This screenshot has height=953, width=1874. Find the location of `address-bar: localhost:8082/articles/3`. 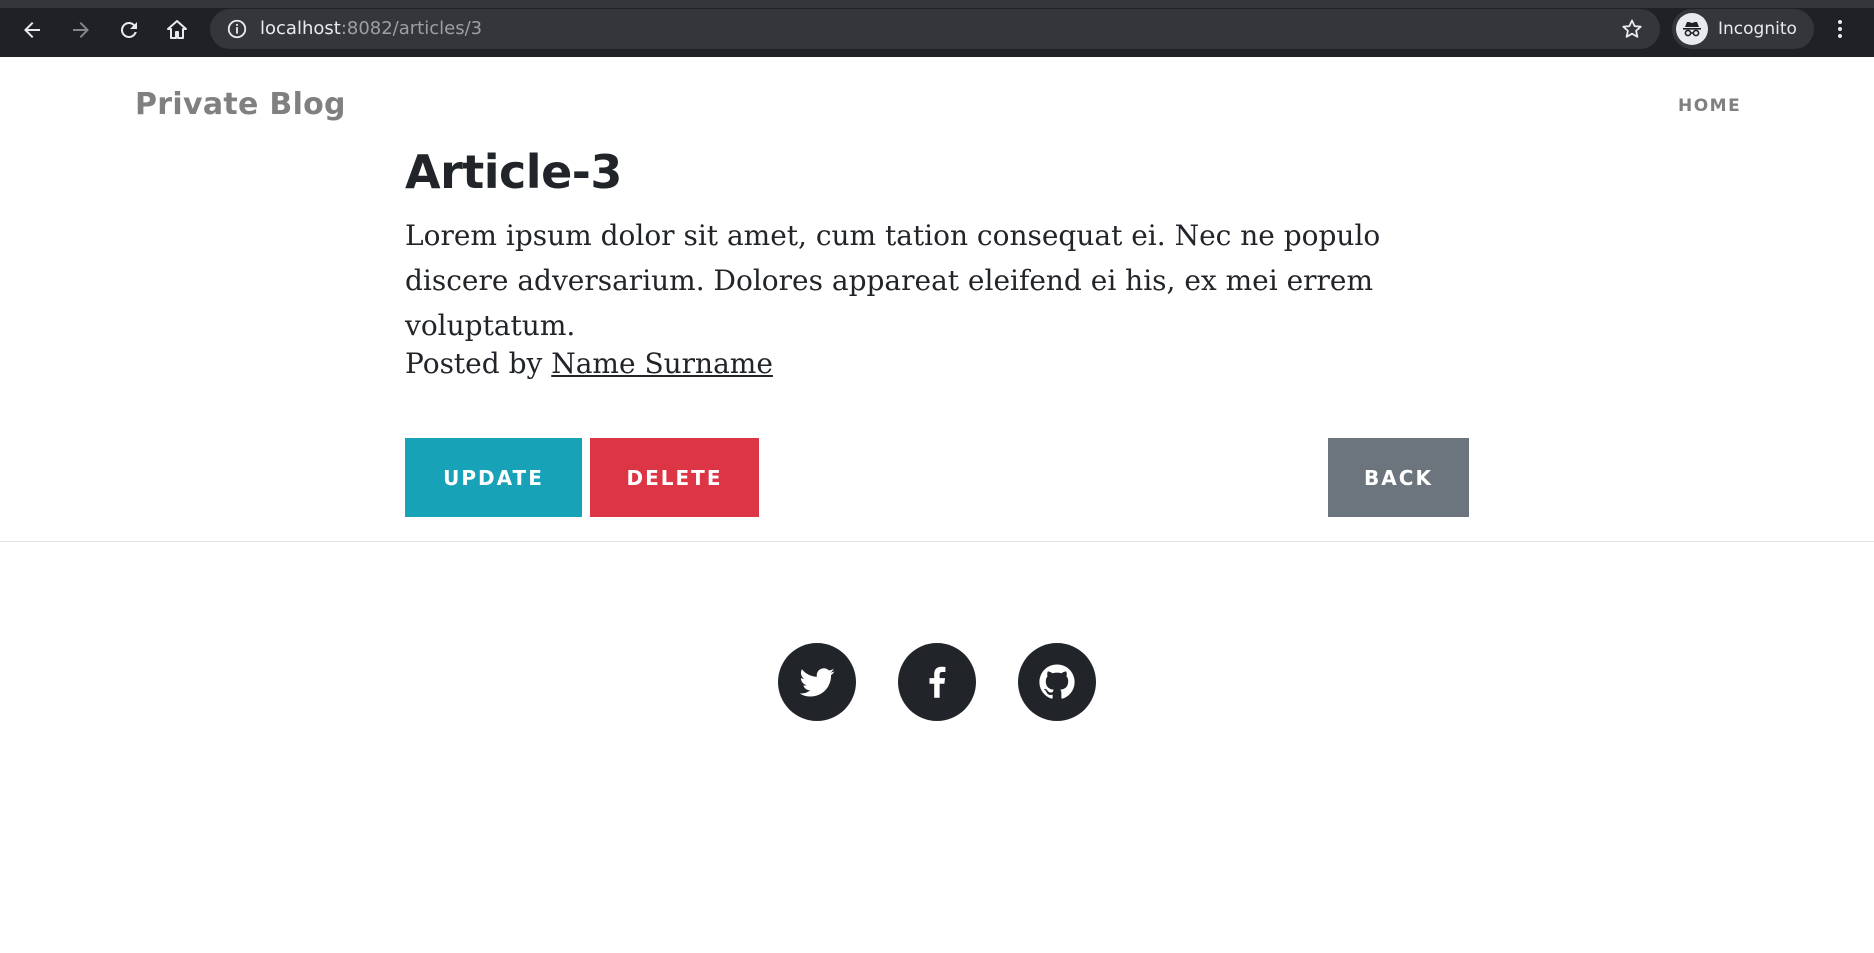

address-bar: localhost:8082/articles/3 is located at coordinates (935, 29).